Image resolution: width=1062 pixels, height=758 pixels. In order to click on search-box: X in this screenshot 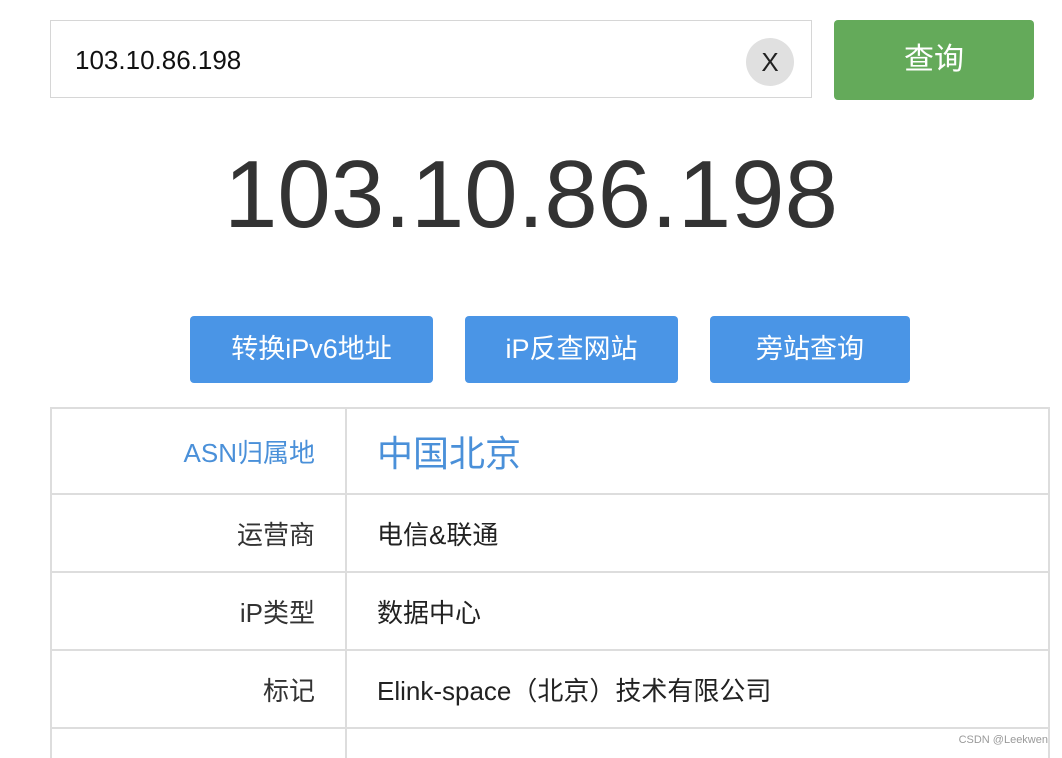, I will do `click(431, 59)`.